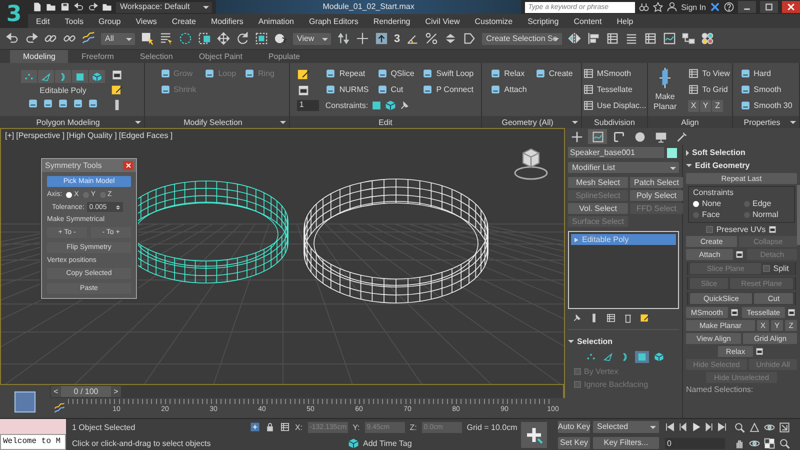  I want to click on go-to-end-icon, so click(722, 427).